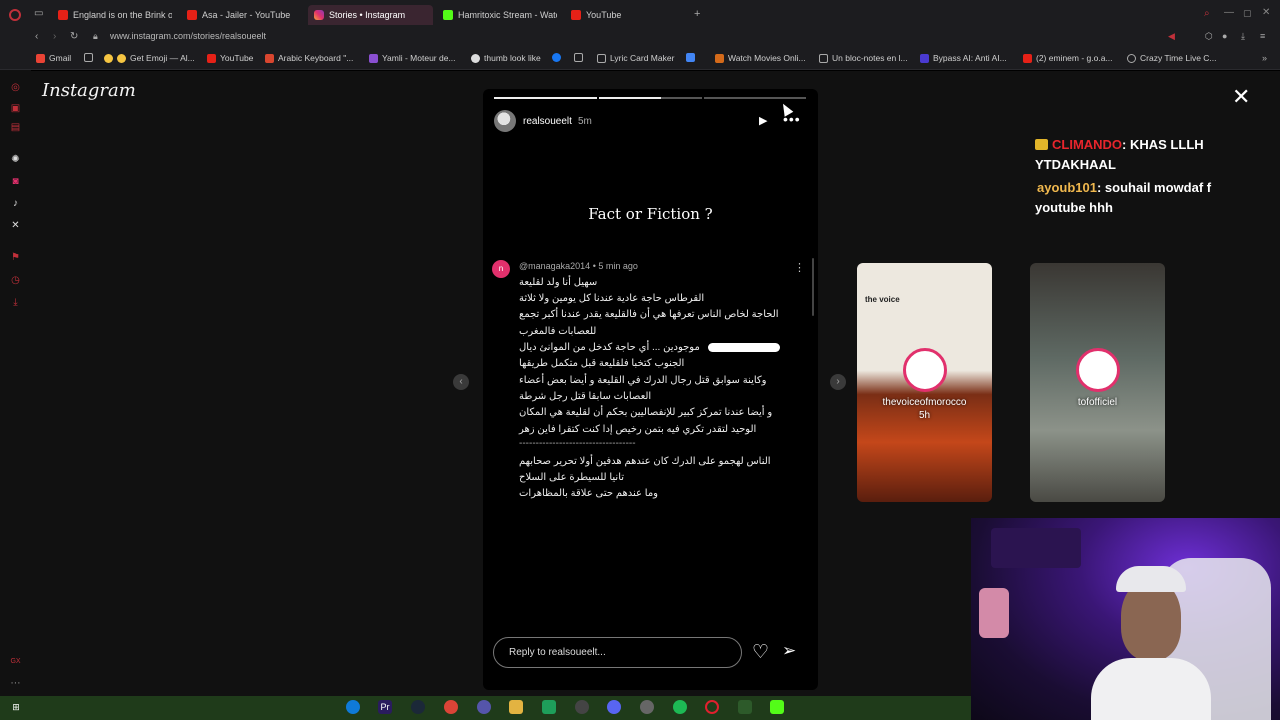  What do you see at coordinates (15, 87) in the screenshot?
I see `gx-control-icon: ◎` at bounding box center [15, 87].